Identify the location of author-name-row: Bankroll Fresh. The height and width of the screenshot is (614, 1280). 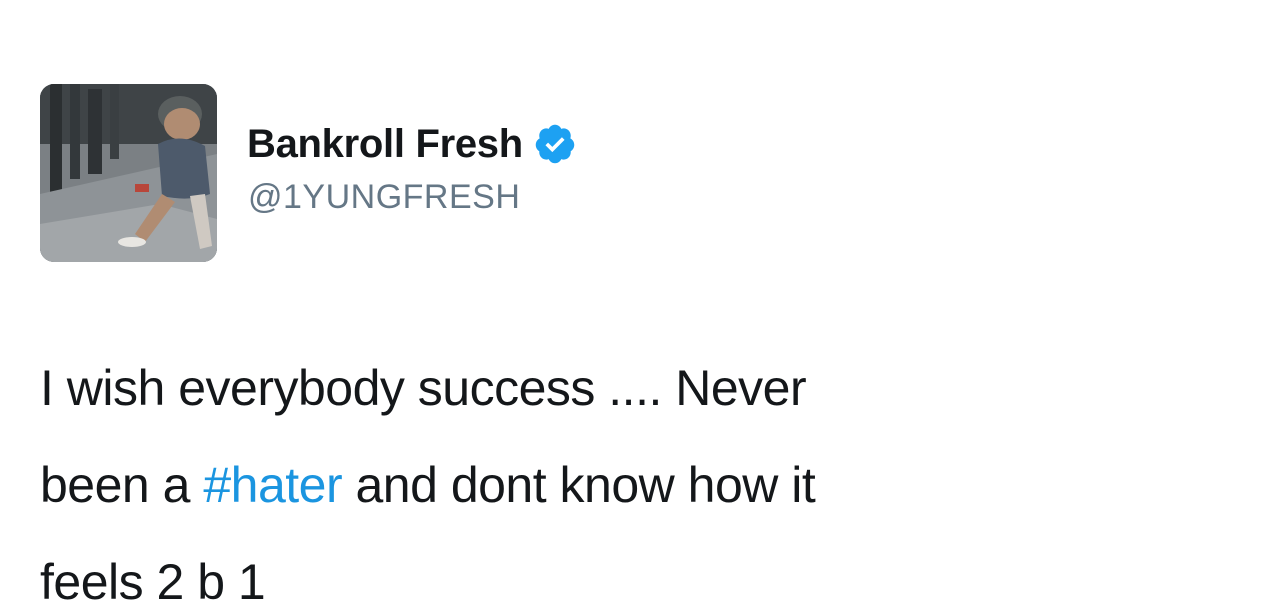
(412, 144).